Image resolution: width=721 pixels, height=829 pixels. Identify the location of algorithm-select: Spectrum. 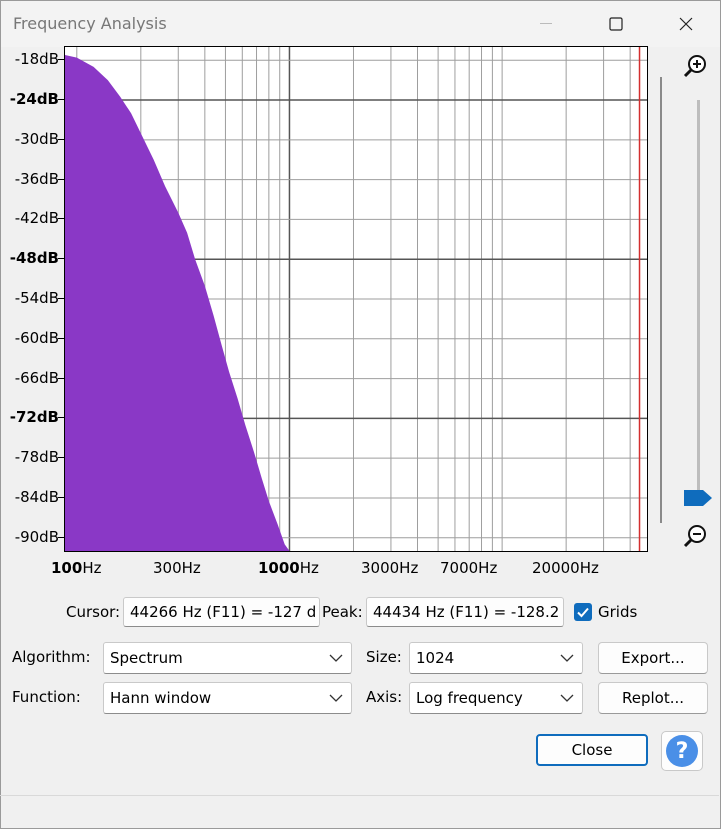
(227, 658).